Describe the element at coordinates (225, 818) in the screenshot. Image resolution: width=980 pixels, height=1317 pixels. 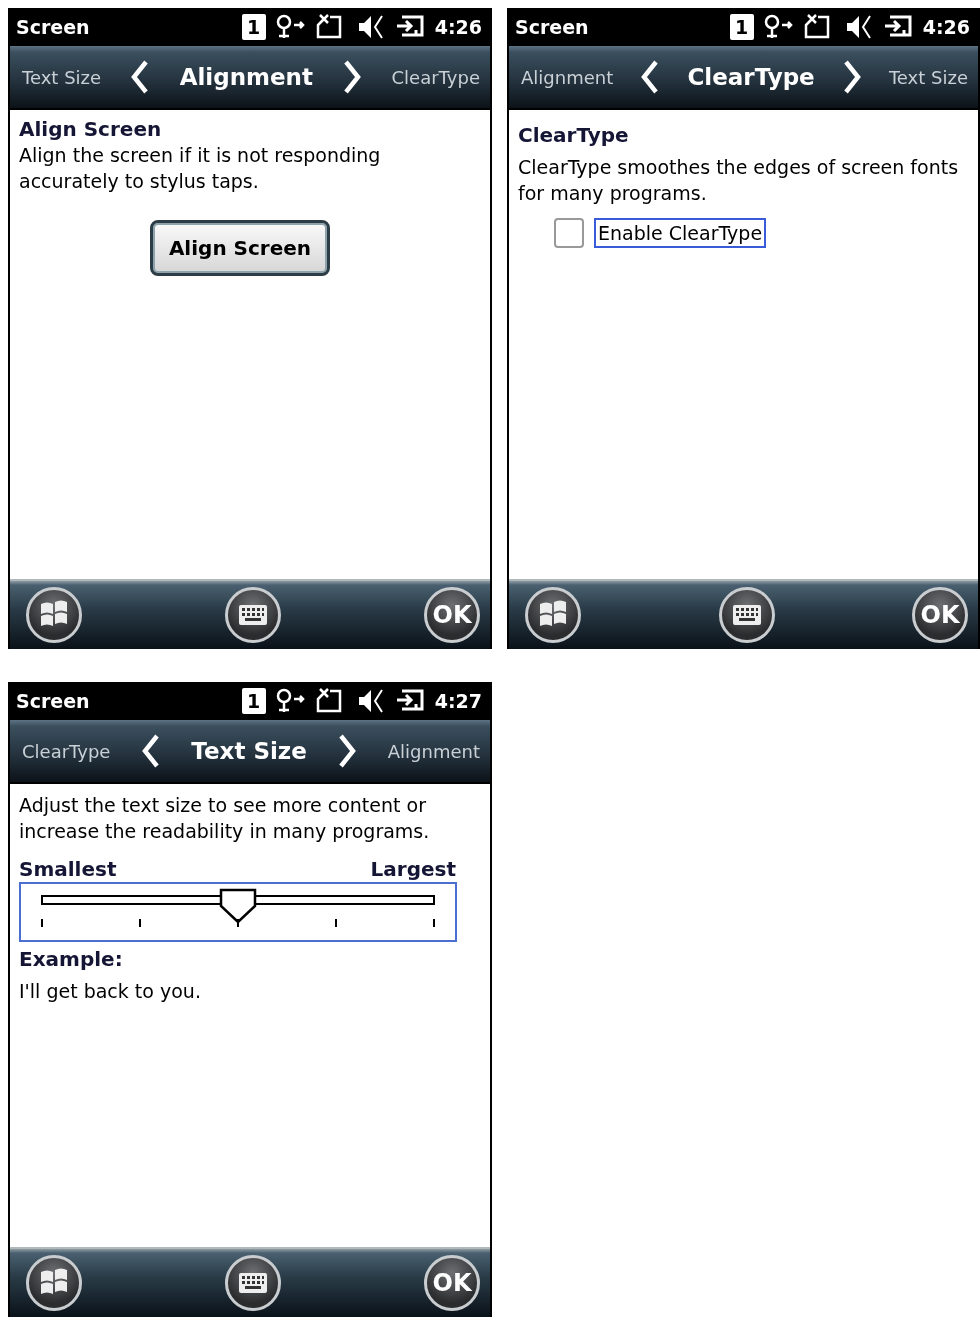
I see `description-text: Adjust the text size to see more content or increase the readability in many programs.` at that location.